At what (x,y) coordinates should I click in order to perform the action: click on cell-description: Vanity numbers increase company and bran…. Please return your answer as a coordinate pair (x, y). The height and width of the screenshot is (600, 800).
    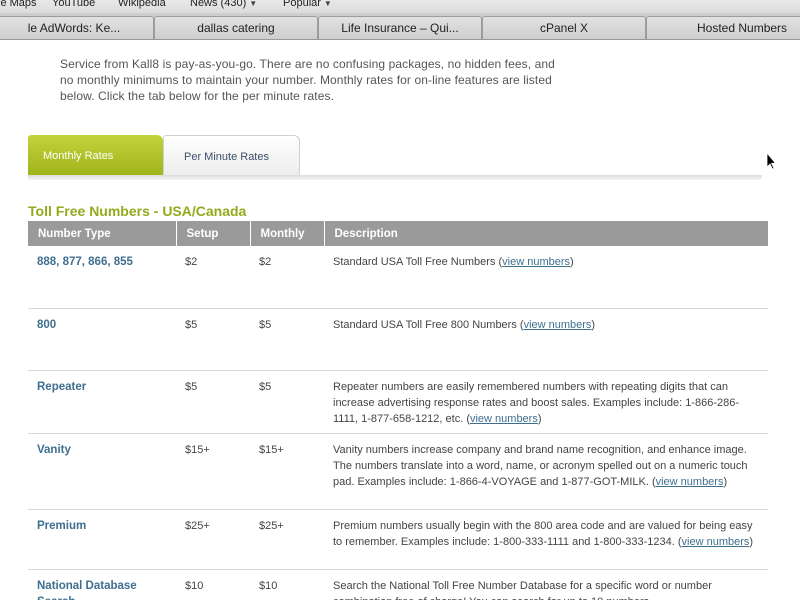
    Looking at the image, I should click on (546, 471).